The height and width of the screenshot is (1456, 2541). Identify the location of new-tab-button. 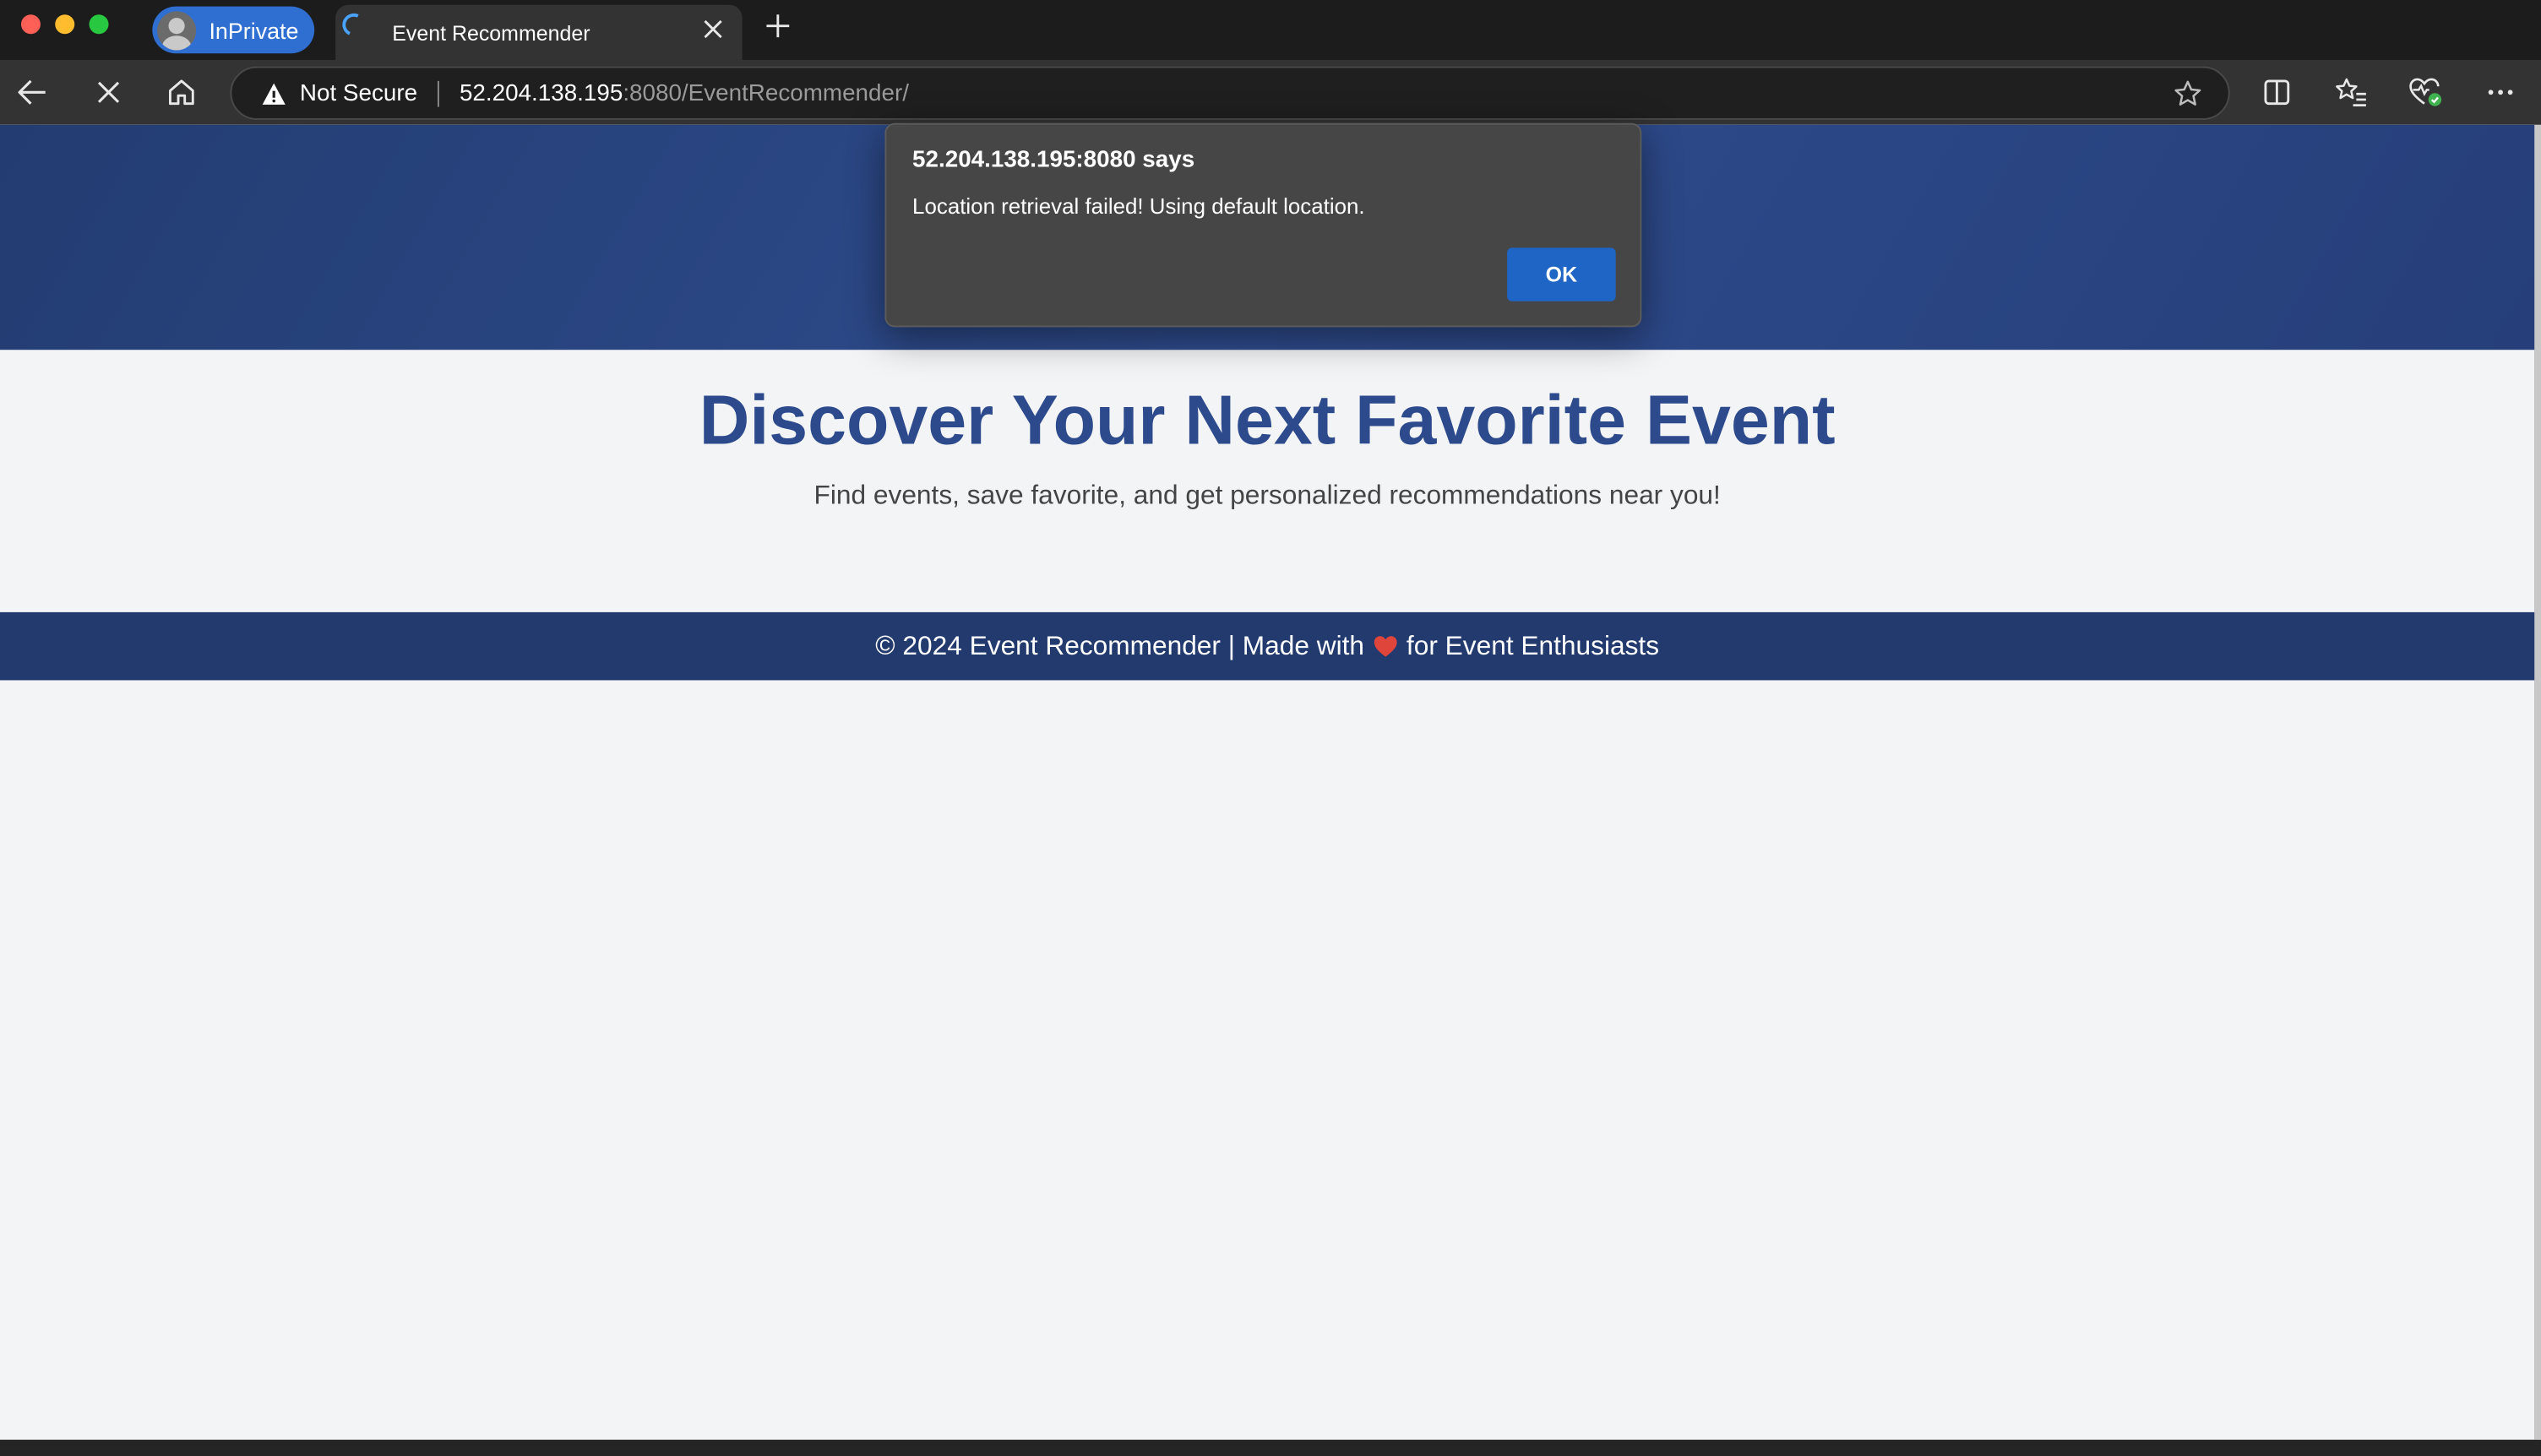
(778, 28).